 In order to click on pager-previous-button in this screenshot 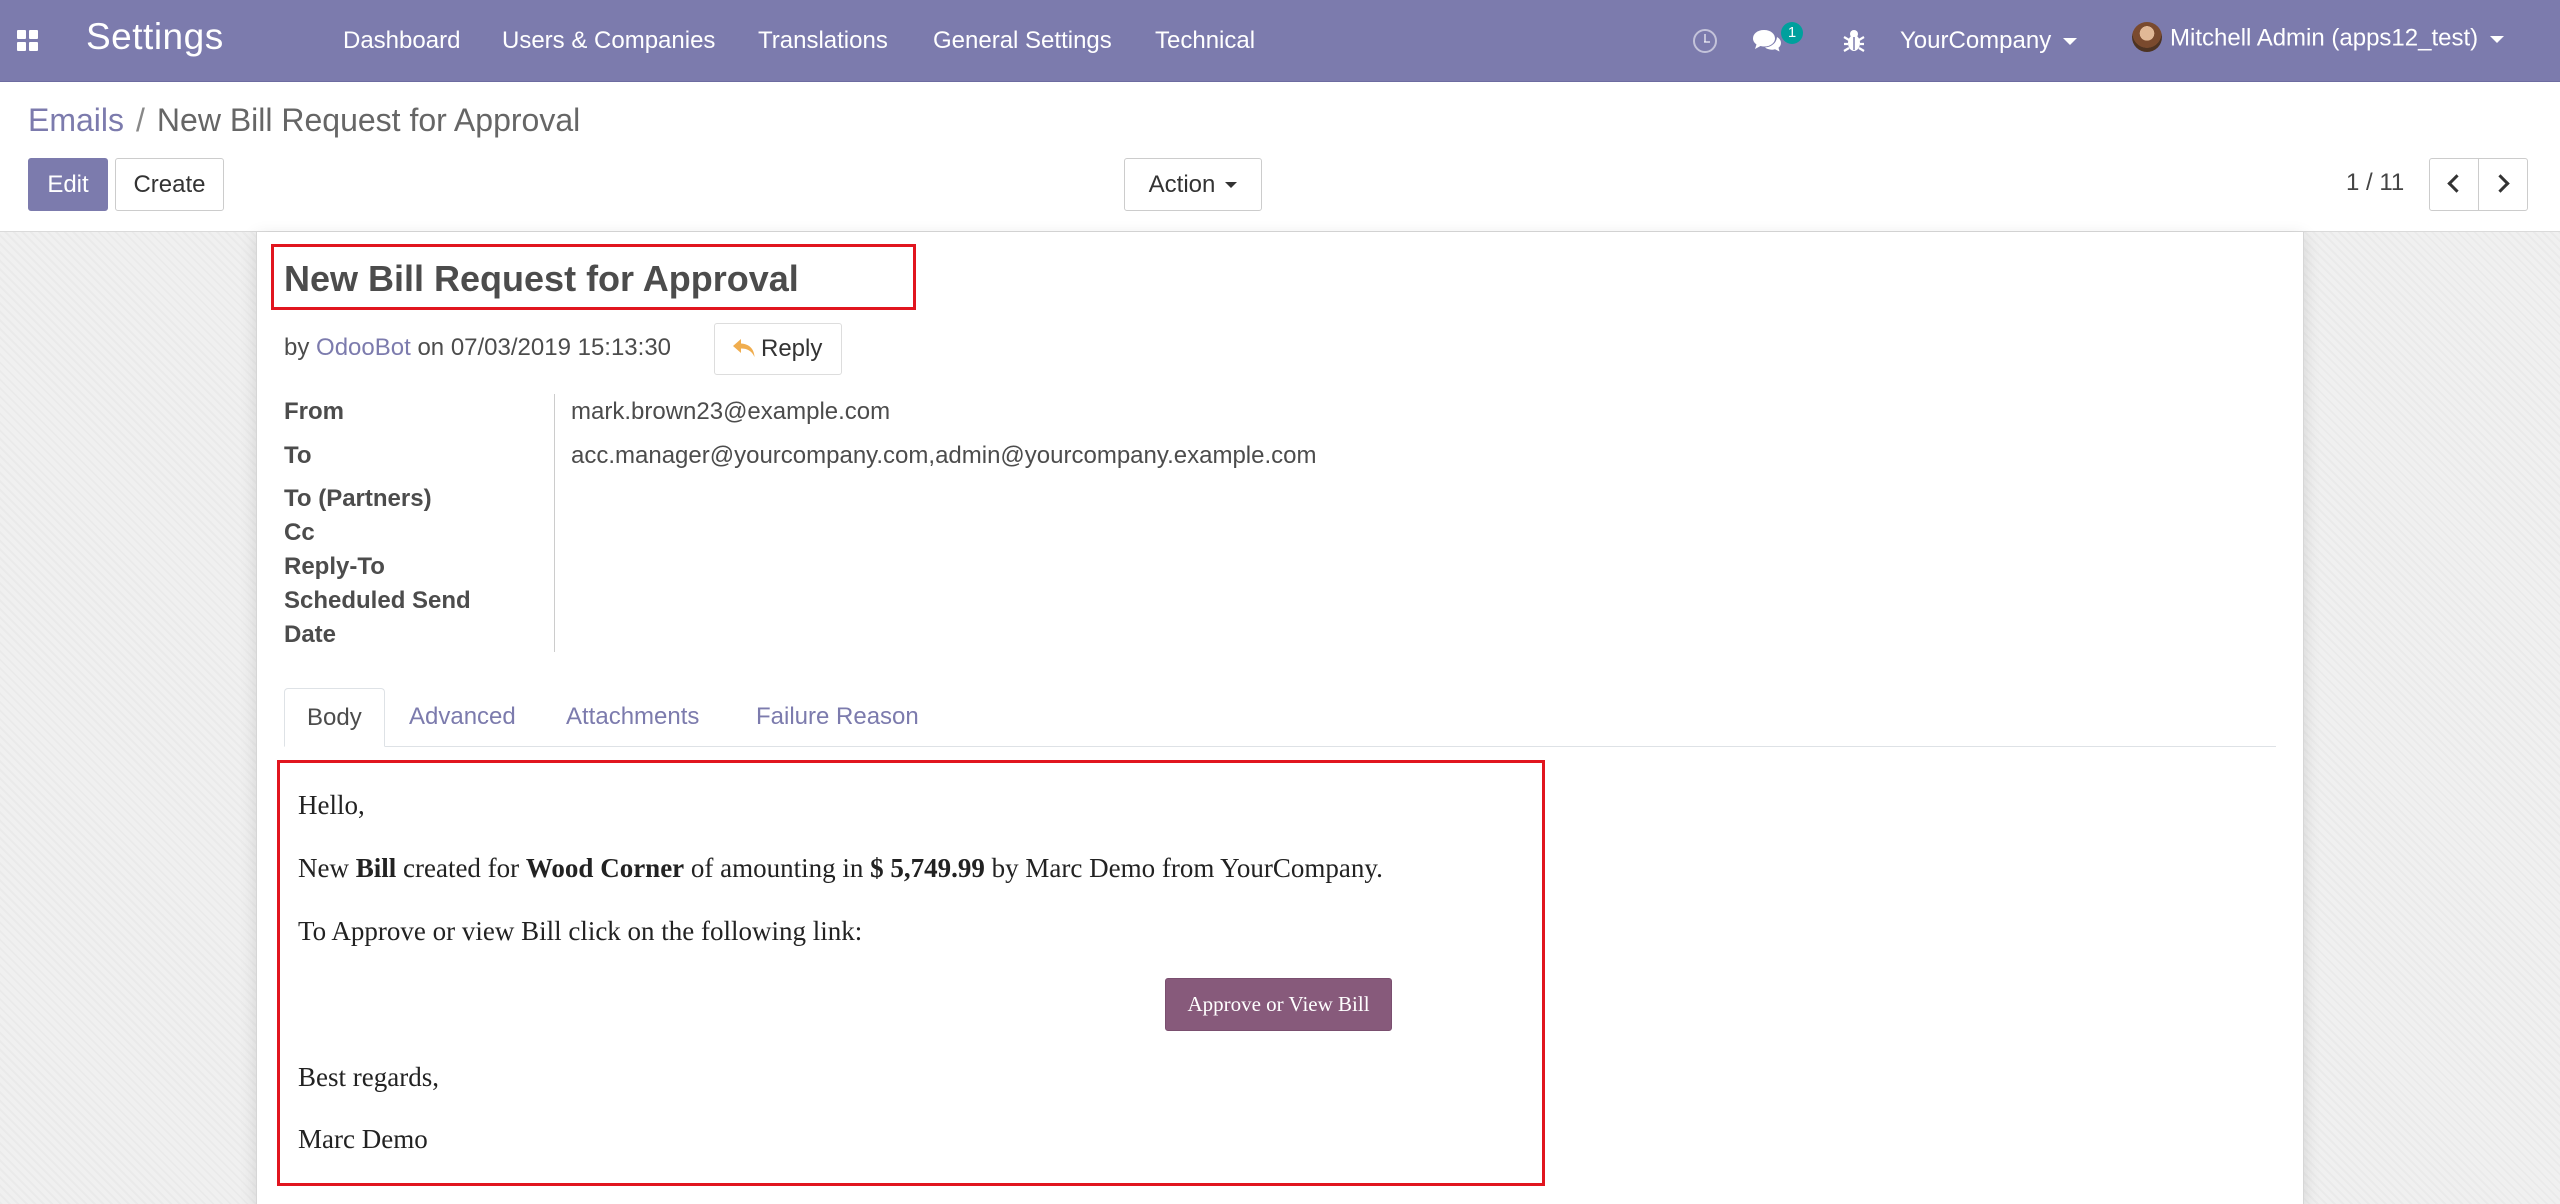, I will do `click(2454, 184)`.